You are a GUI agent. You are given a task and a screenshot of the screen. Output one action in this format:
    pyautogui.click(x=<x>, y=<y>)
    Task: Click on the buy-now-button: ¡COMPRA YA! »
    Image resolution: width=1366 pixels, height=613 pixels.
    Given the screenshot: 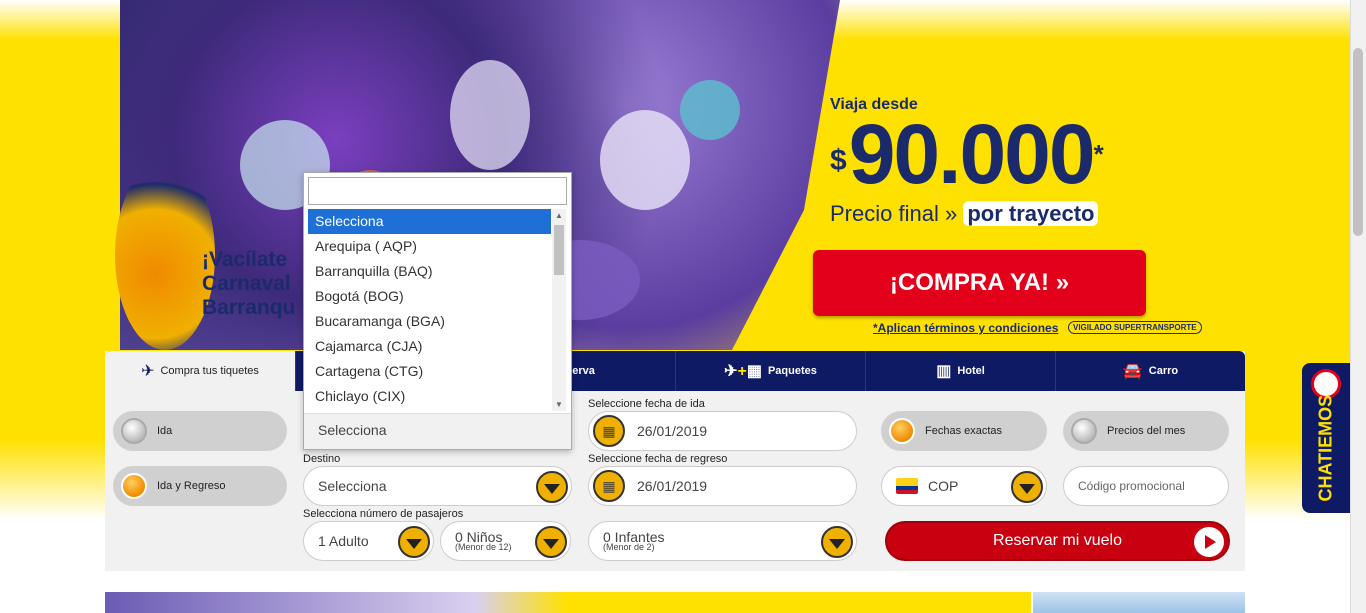 What is the action you would take?
    pyautogui.click(x=979, y=283)
    